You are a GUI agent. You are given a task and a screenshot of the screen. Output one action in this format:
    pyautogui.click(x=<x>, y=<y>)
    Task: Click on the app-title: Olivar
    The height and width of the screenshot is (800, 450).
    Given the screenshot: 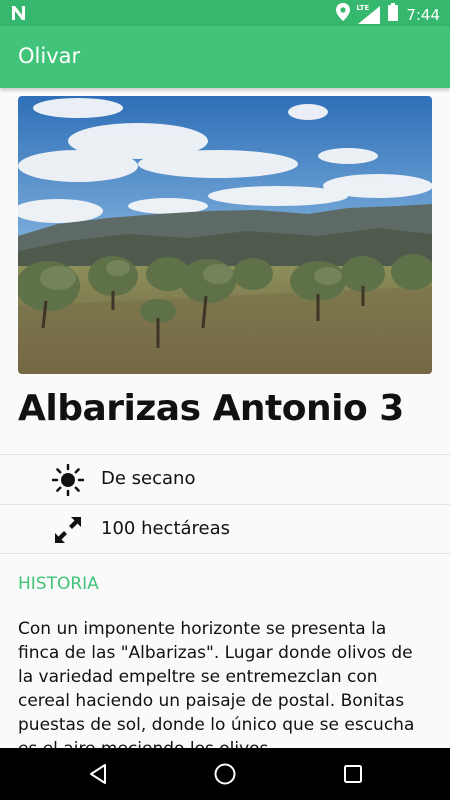 What is the action you would take?
    pyautogui.click(x=49, y=56)
    